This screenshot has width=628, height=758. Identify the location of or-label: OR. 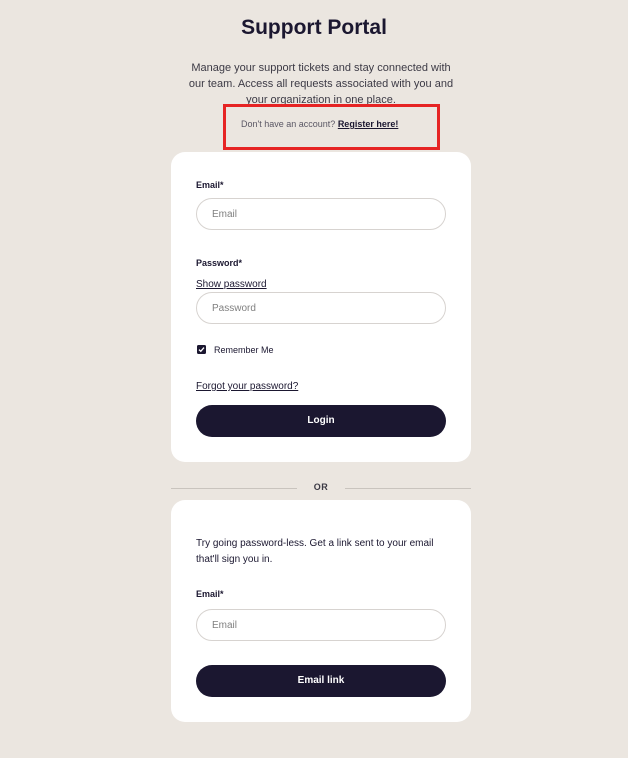
(321, 487).